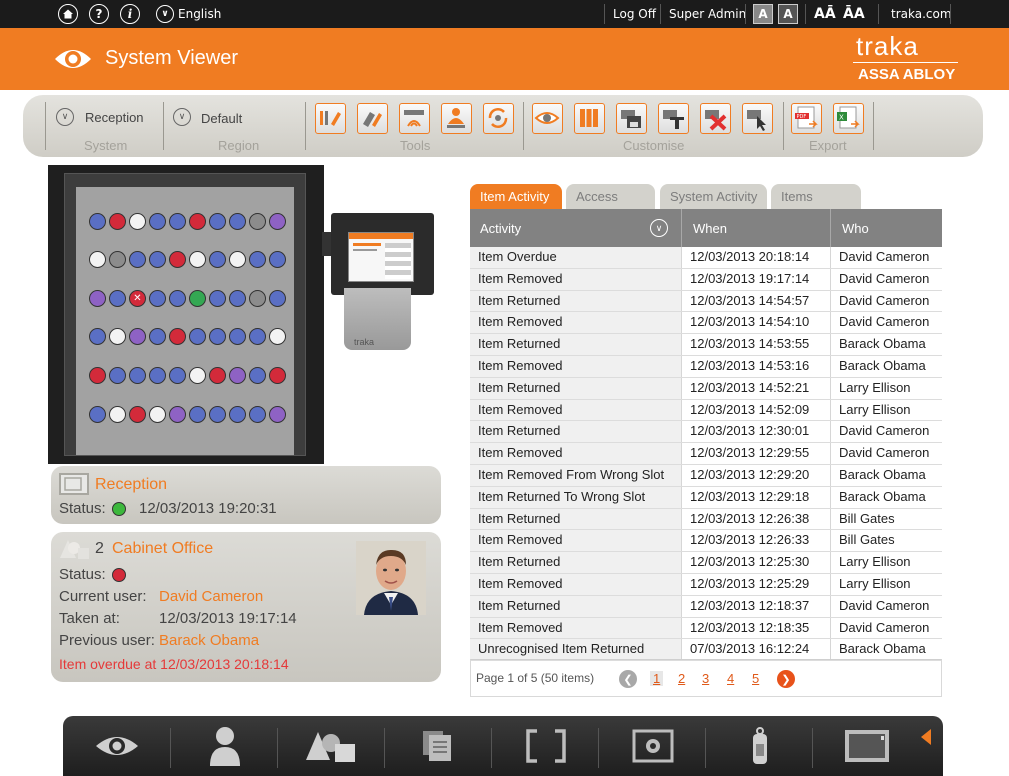 The height and width of the screenshot is (776, 1009). What do you see at coordinates (610, 196) in the screenshot?
I see `tab-access: Access` at bounding box center [610, 196].